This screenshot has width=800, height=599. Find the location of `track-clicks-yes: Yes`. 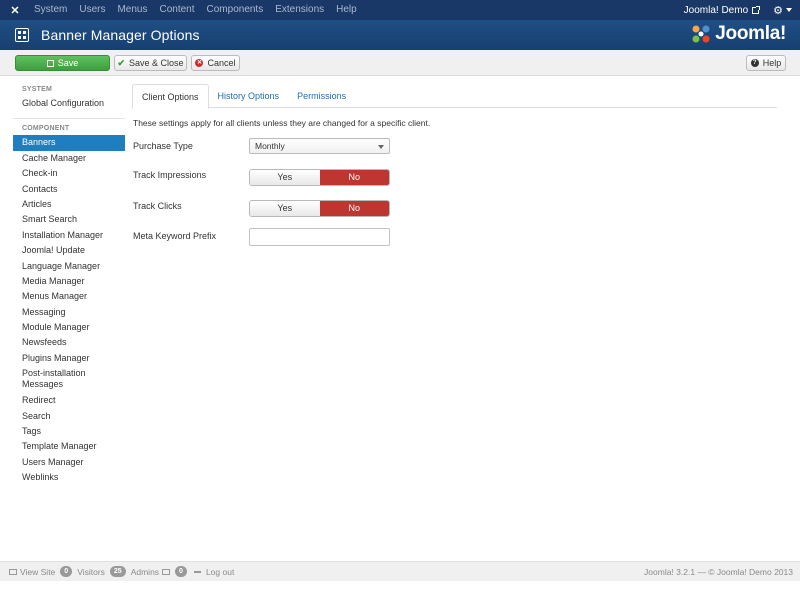

track-clicks-yes: Yes is located at coordinates (285, 208).